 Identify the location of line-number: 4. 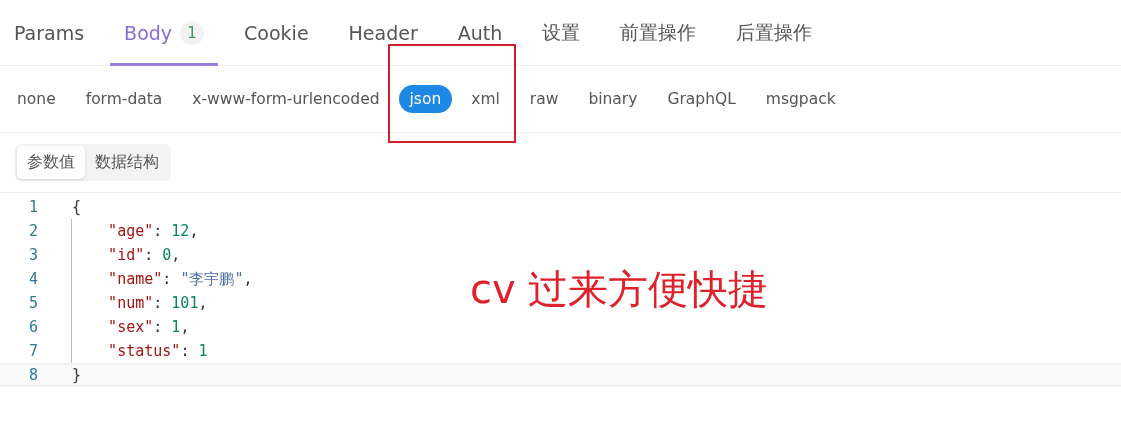
(33, 279).